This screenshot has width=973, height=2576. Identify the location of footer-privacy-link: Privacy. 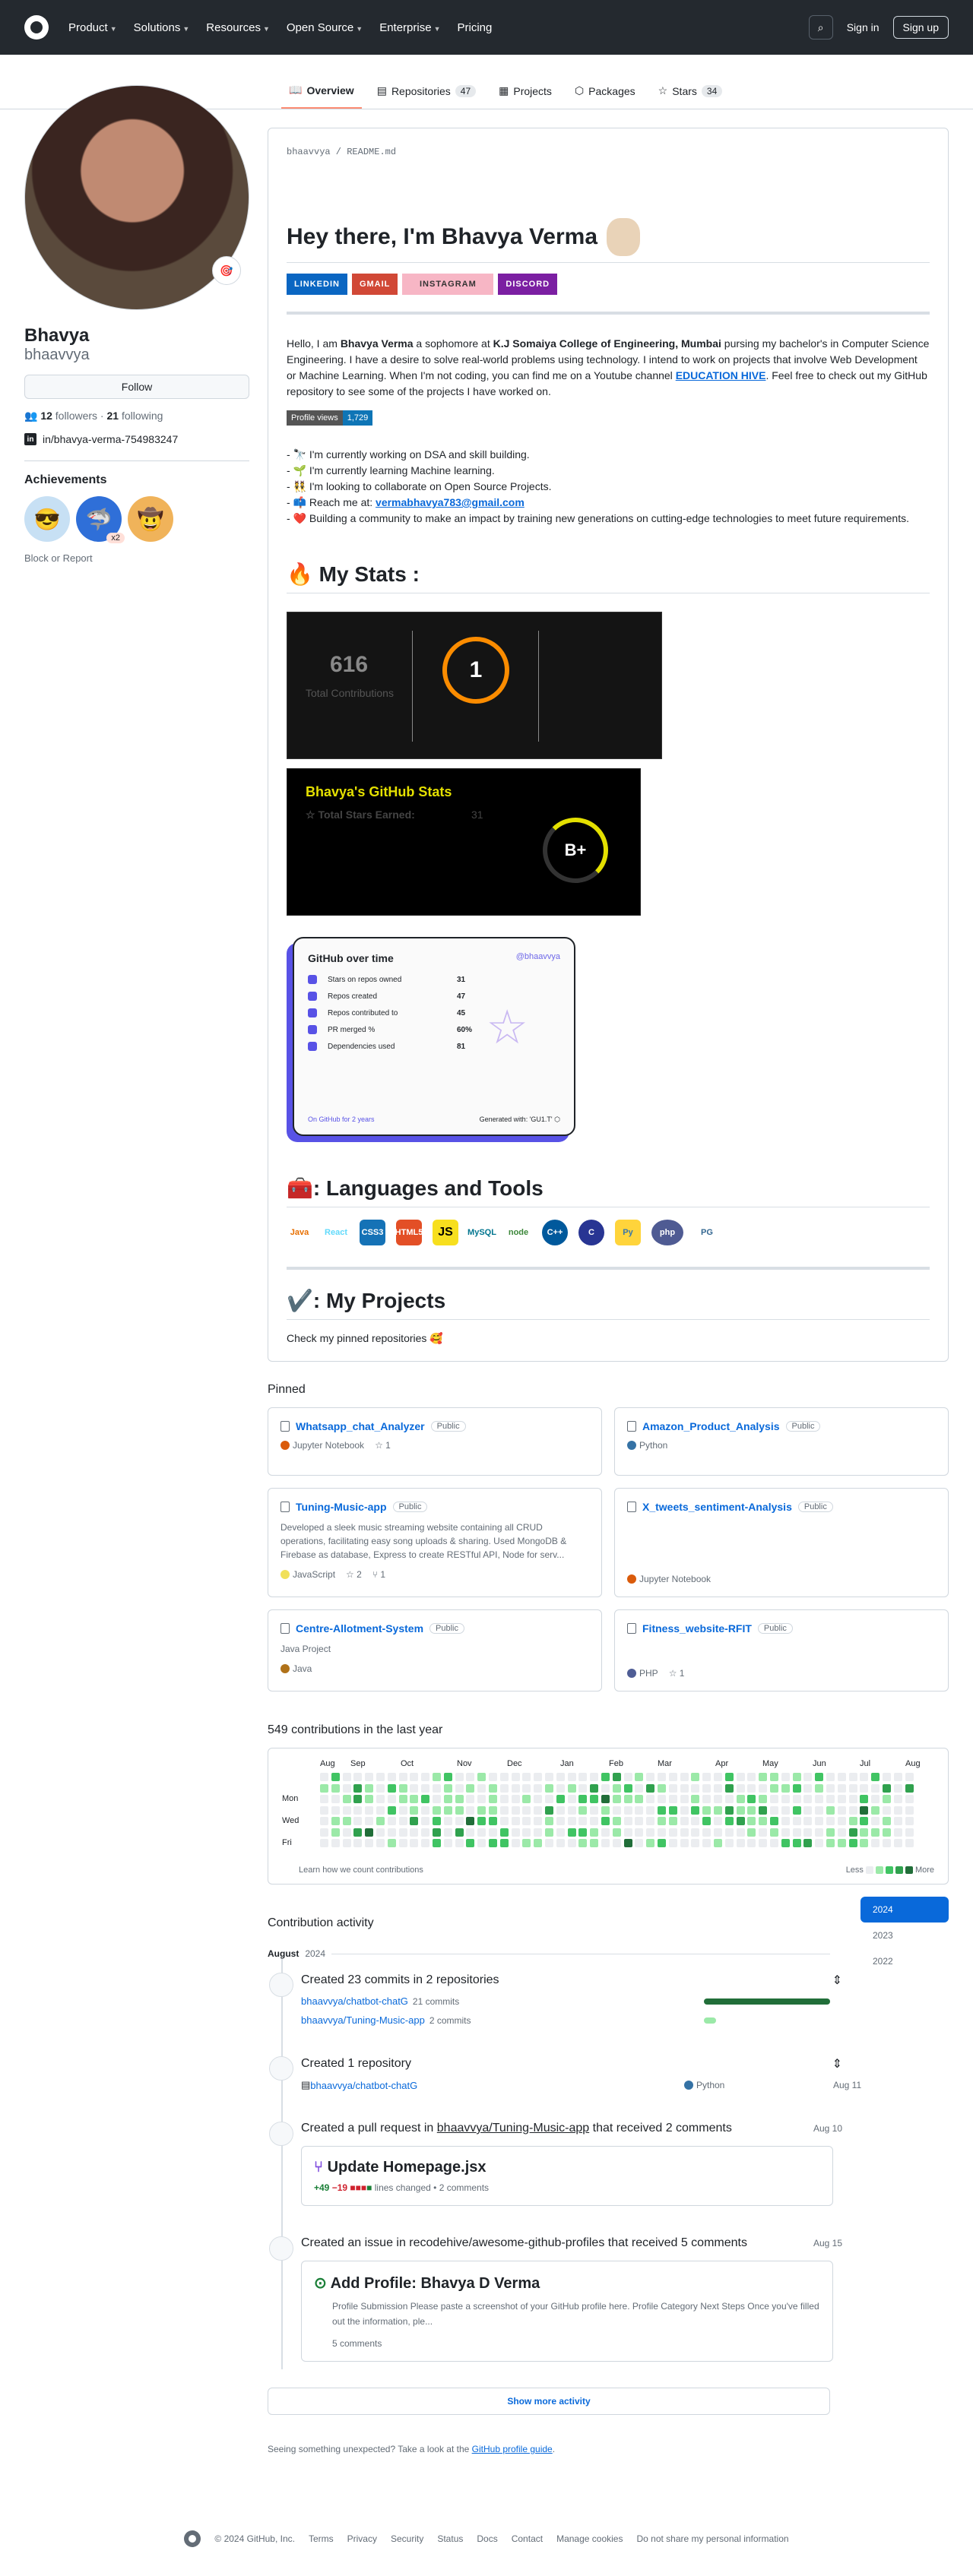
(362, 2538).